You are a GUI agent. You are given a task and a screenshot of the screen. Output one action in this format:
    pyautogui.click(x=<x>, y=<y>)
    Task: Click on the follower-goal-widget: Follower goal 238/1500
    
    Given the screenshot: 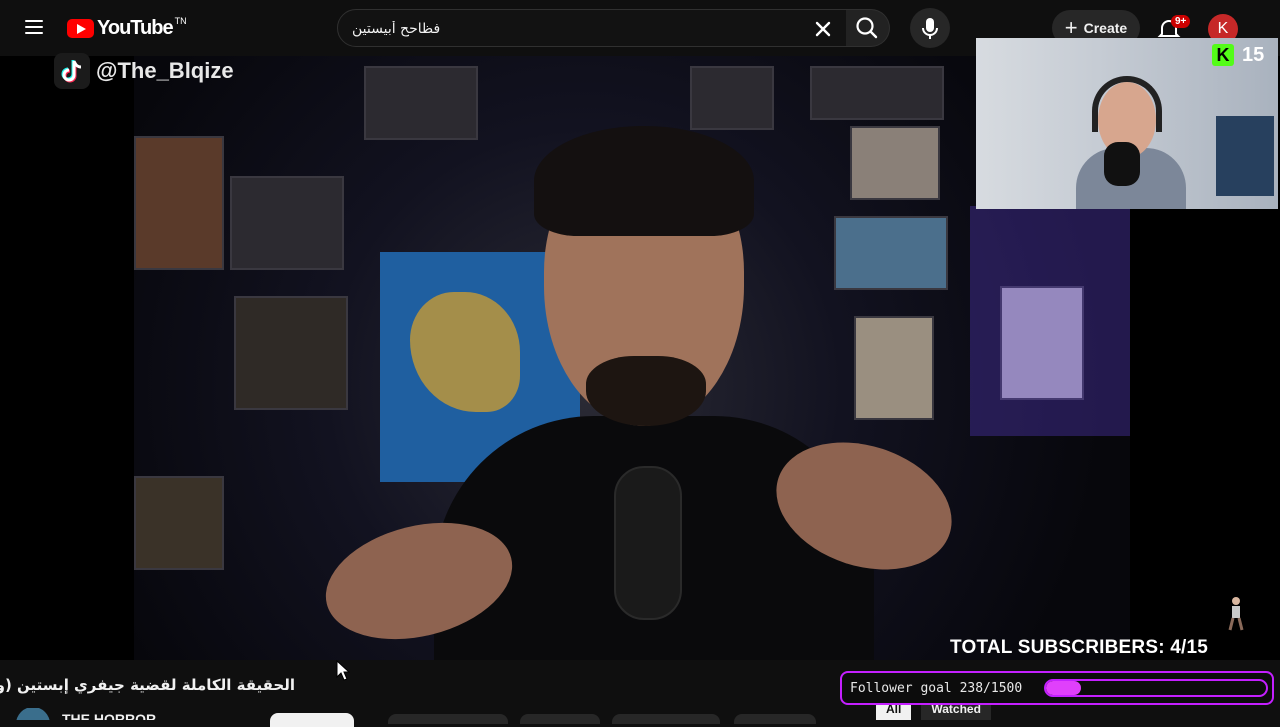 What is the action you would take?
    pyautogui.click(x=1057, y=688)
    